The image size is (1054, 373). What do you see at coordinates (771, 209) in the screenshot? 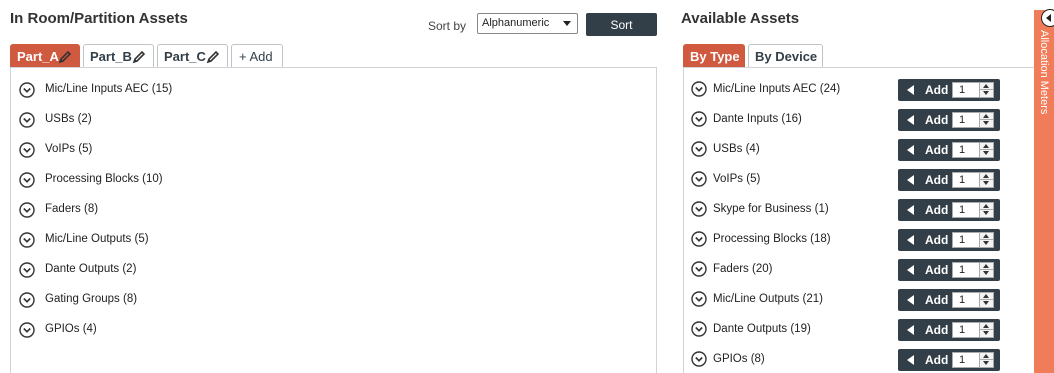
I see `list-item-label: Skype for Business (1)` at bounding box center [771, 209].